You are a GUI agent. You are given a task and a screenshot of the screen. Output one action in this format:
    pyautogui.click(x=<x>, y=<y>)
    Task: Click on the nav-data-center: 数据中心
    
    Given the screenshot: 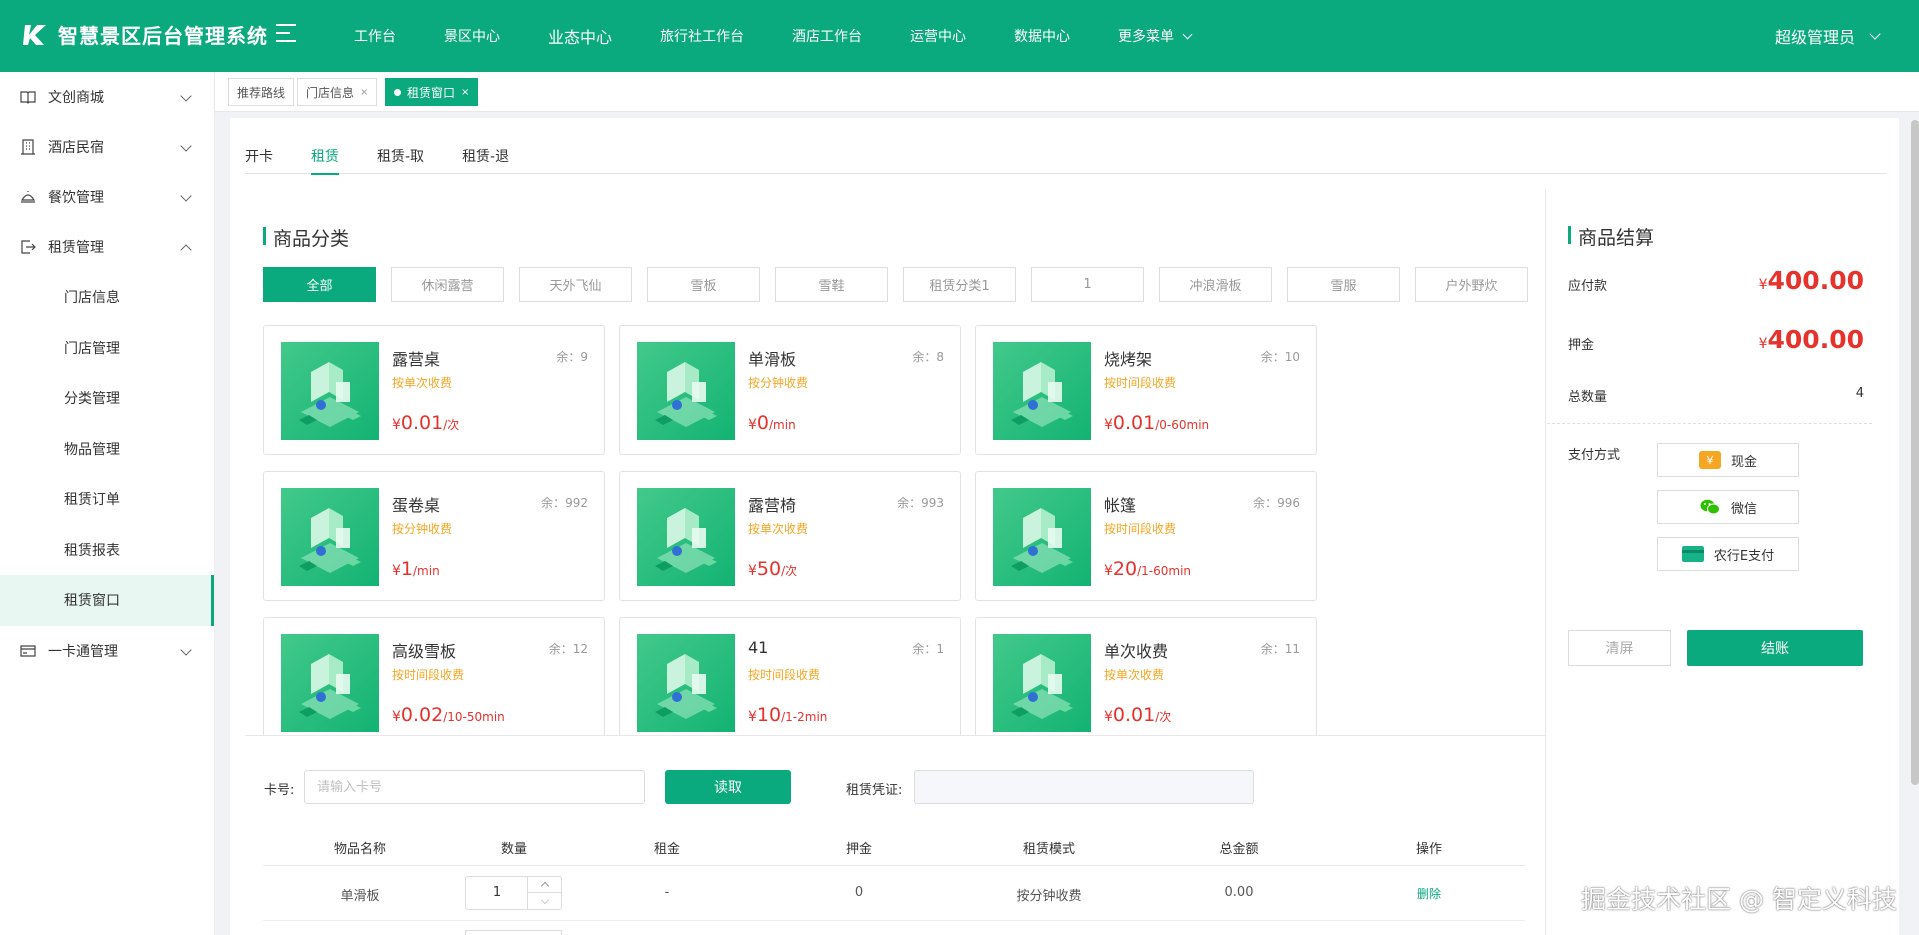 What is the action you would take?
    pyautogui.click(x=1042, y=36)
    